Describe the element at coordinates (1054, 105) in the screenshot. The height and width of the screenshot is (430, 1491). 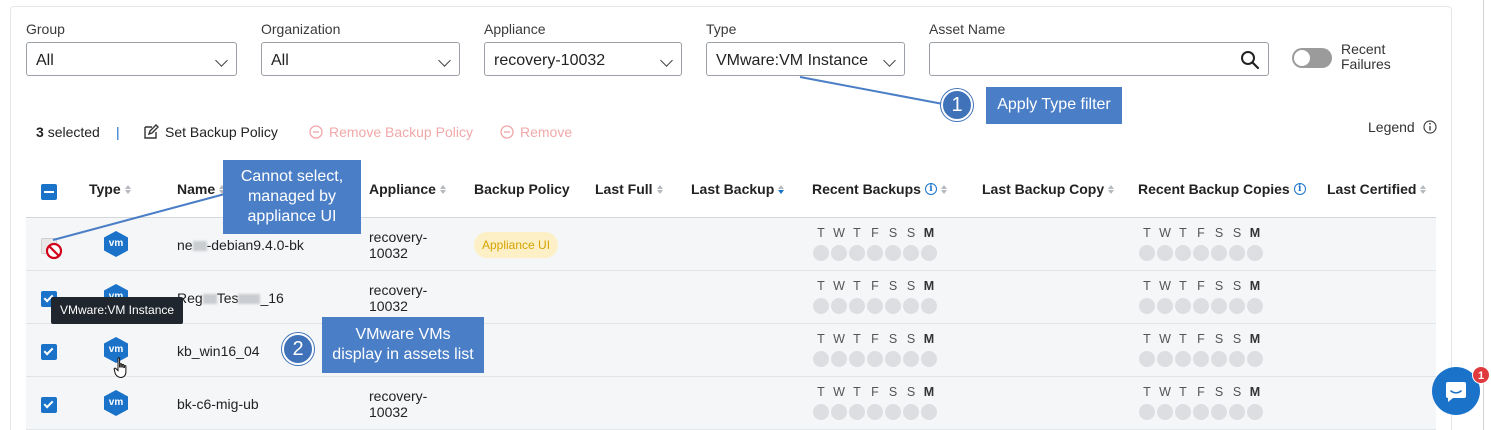
I see `callout-apply-type-filter: Apply Type filter` at that location.